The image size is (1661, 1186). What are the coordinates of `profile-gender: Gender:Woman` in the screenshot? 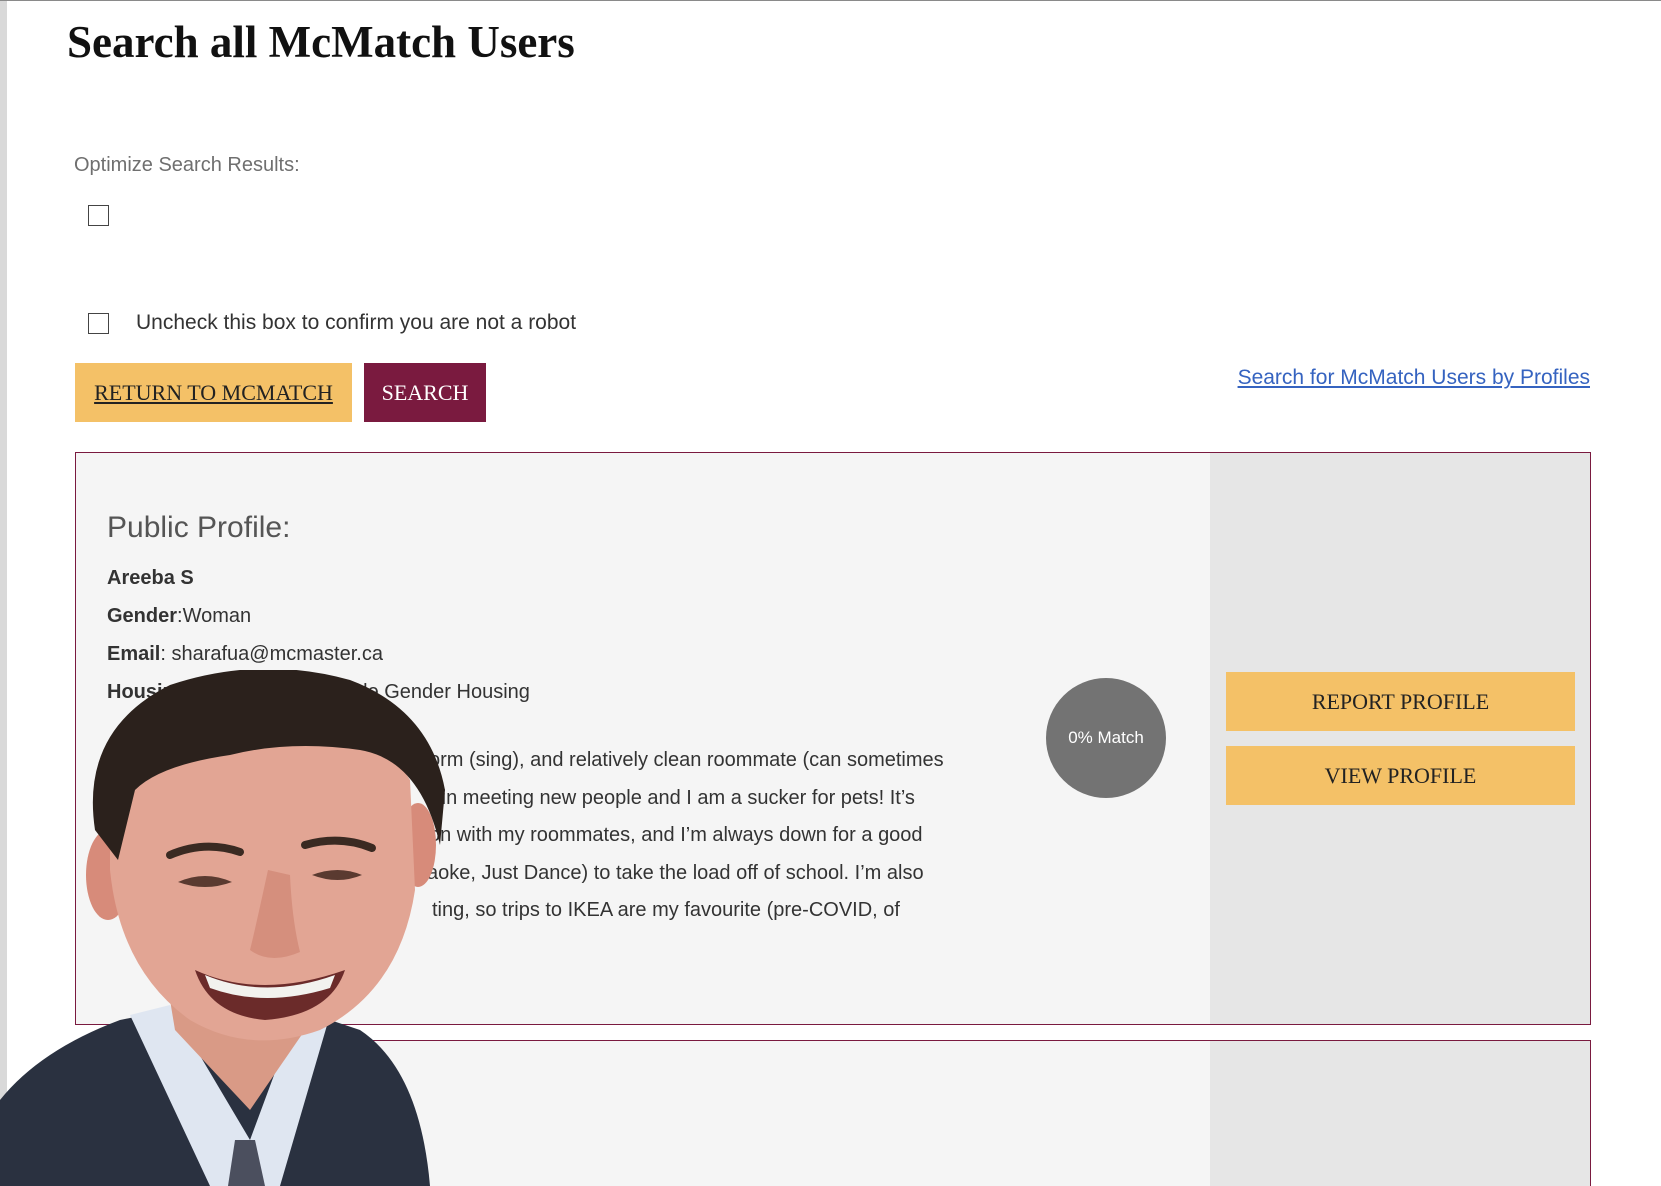 It's located at (179, 616).